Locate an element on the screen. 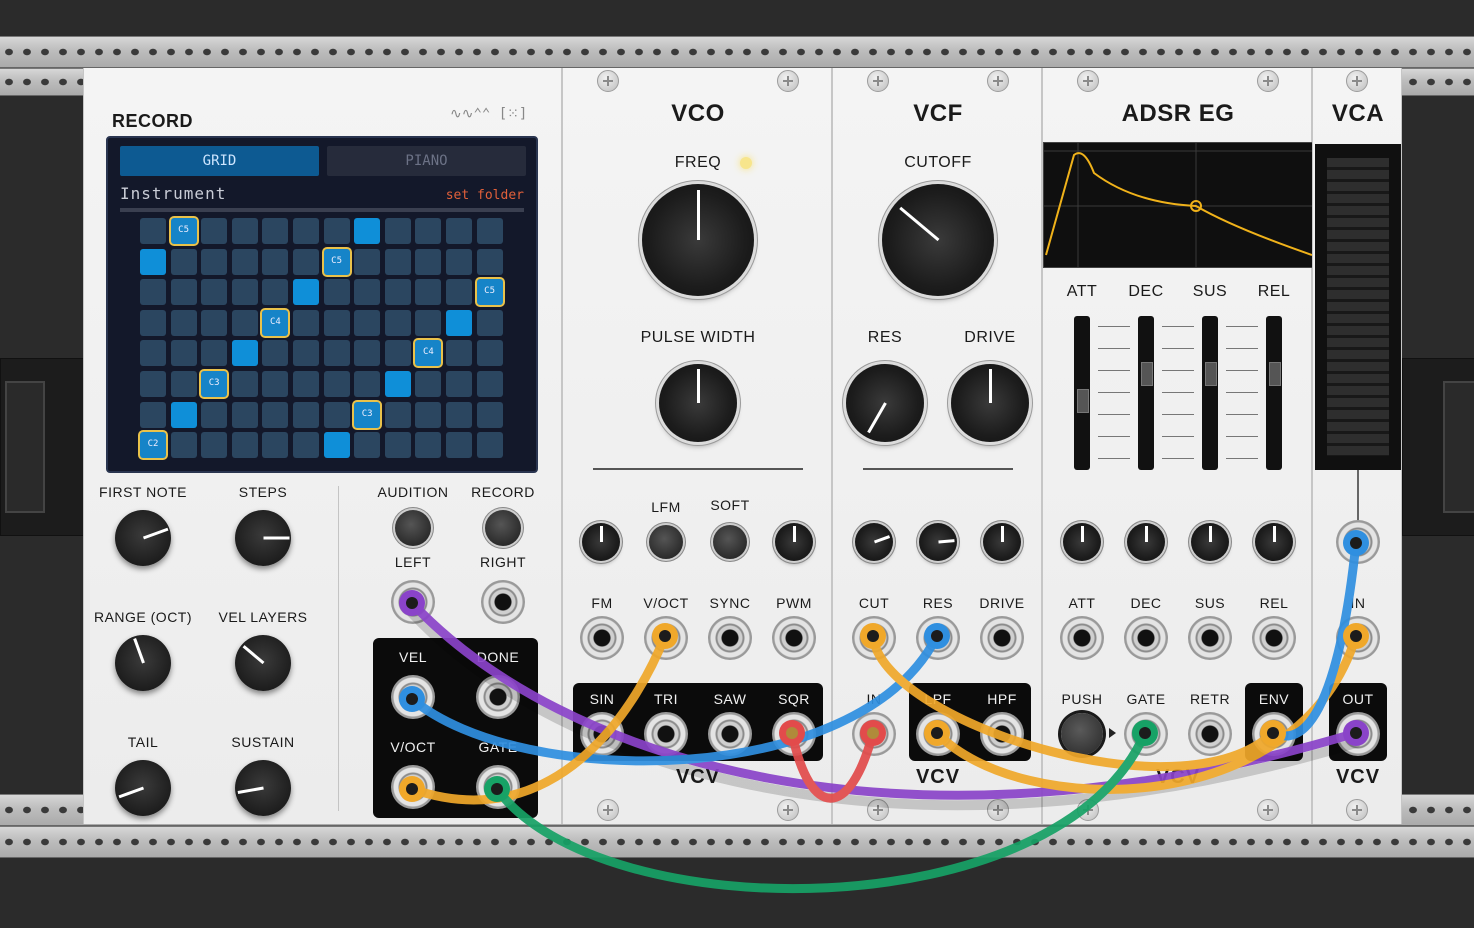 Image resolution: width=1474 pixels, height=928 pixels. gate-jack is located at coordinates (1146, 734).